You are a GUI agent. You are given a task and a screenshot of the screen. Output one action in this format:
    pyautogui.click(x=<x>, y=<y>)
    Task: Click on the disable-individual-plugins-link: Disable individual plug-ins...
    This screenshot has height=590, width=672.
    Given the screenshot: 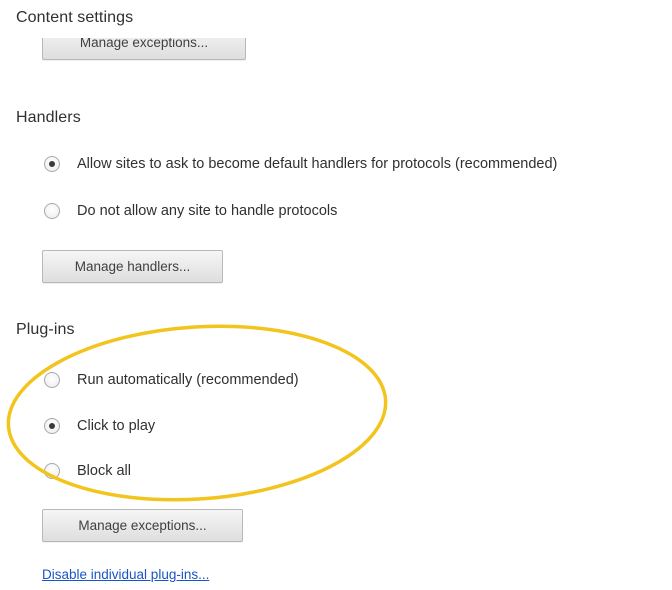 What is the action you would take?
    pyautogui.click(x=125, y=574)
    